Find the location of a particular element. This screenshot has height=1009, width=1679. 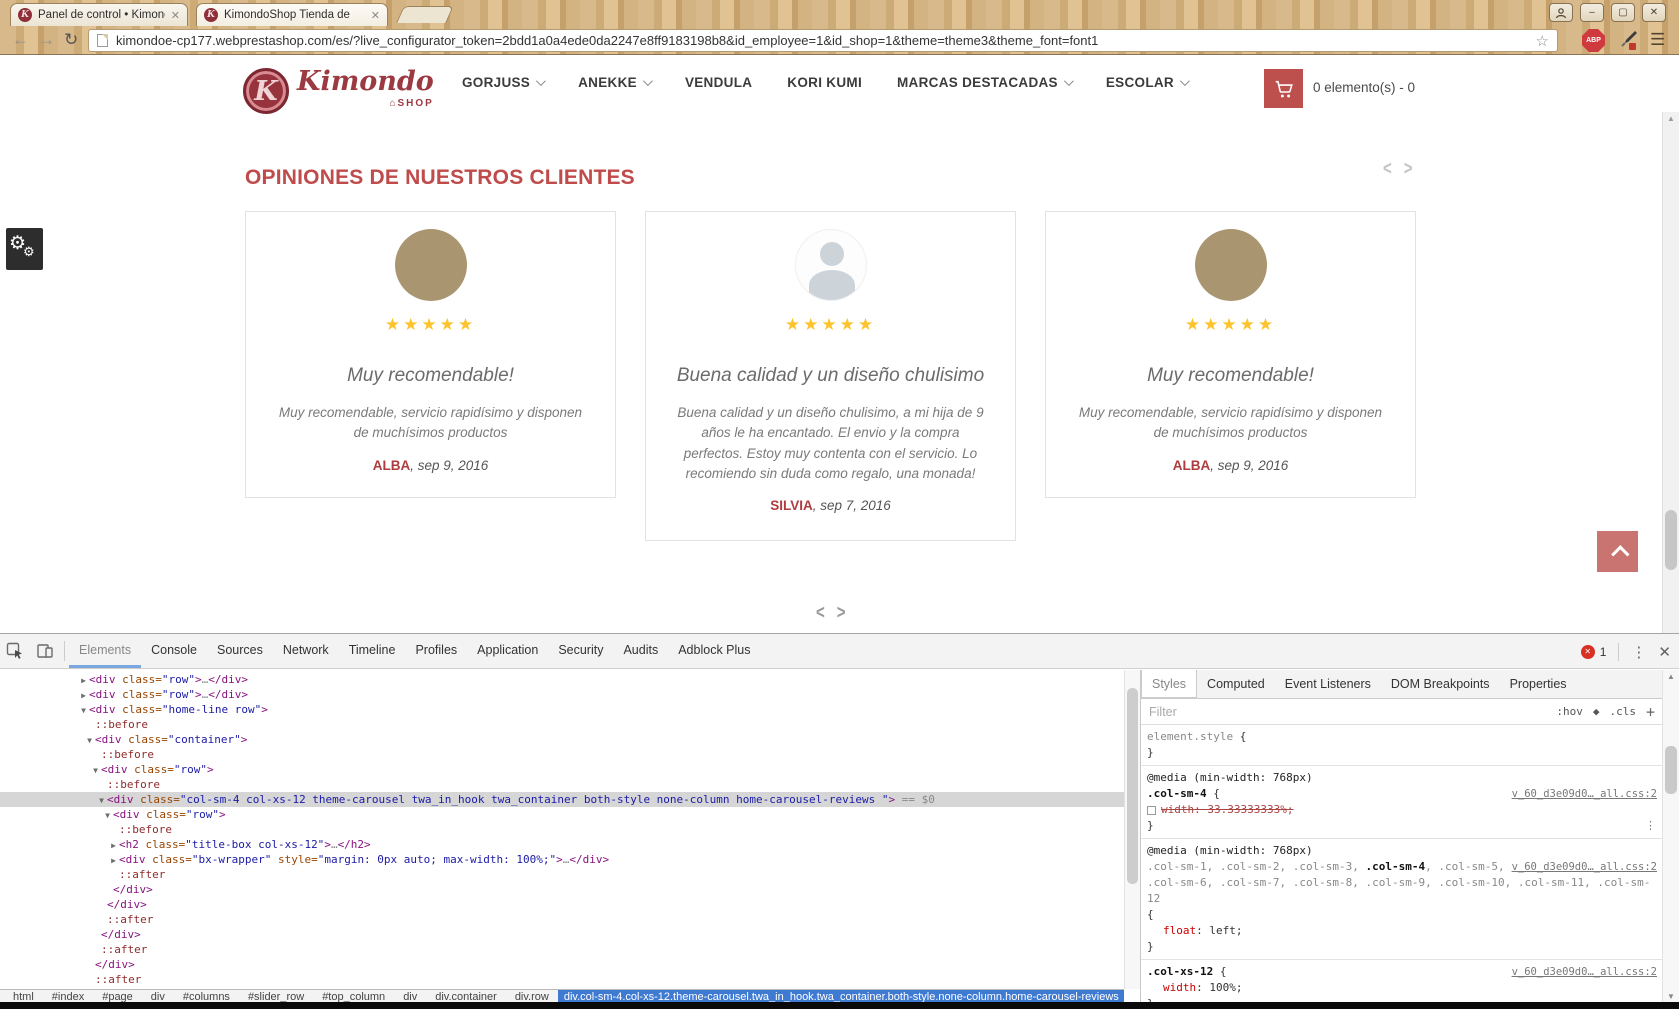

error-count-badge: ✕ 1 is located at coordinates (1593, 651).